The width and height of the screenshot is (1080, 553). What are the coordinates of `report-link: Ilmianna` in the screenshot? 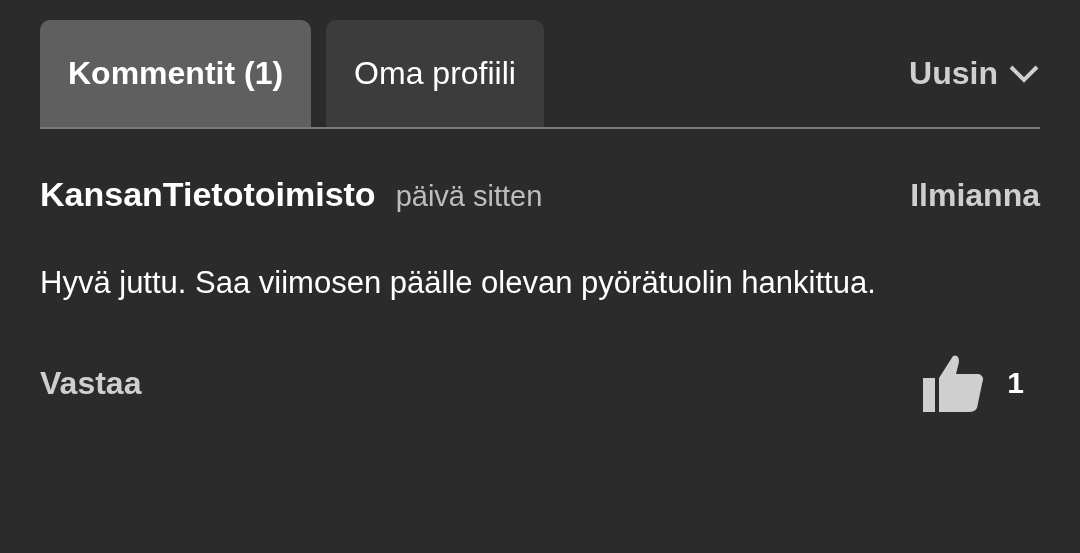 It's located at (975, 195).